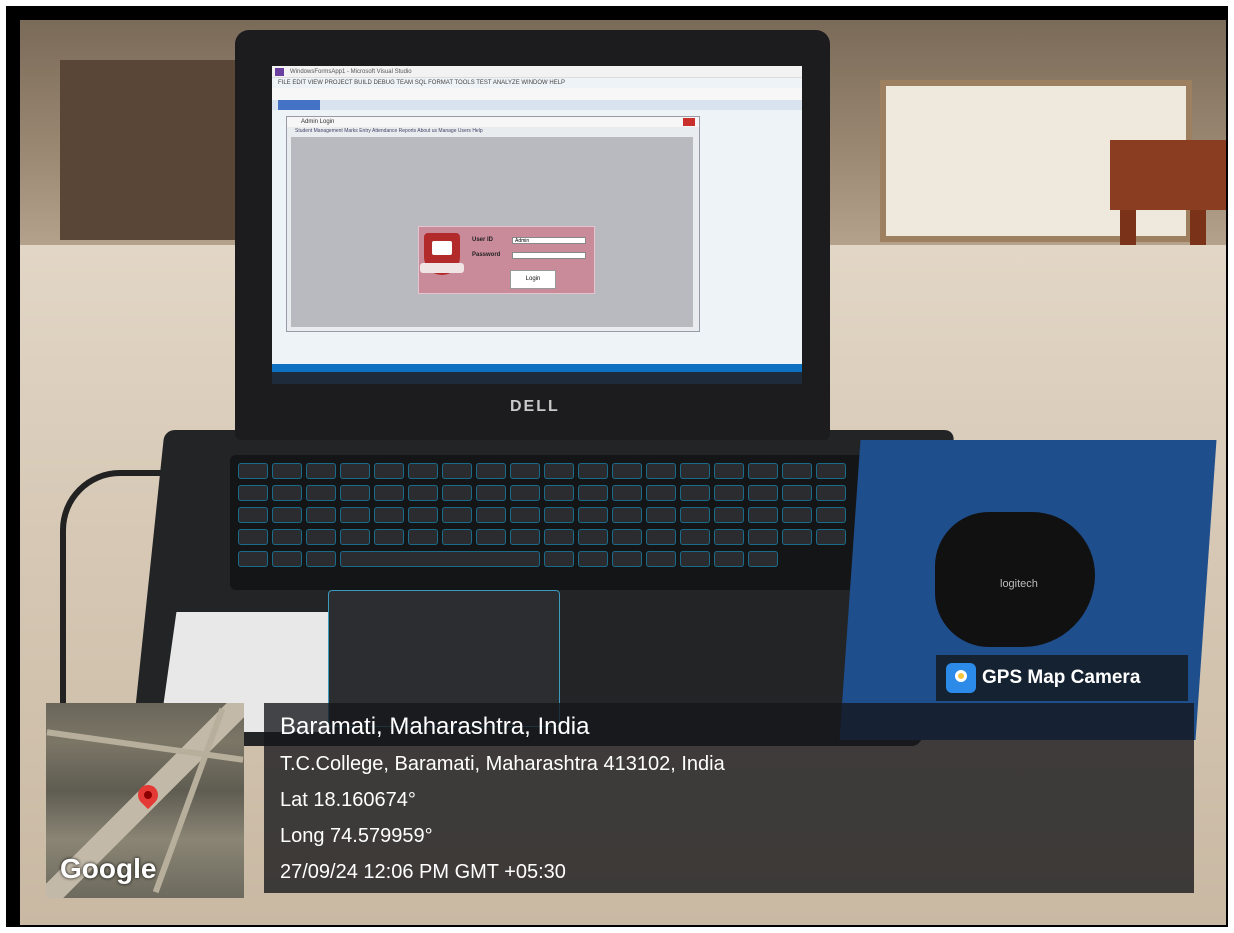  What do you see at coordinates (535, 406) in the screenshot?
I see `dell-logo: DELL` at bounding box center [535, 406].